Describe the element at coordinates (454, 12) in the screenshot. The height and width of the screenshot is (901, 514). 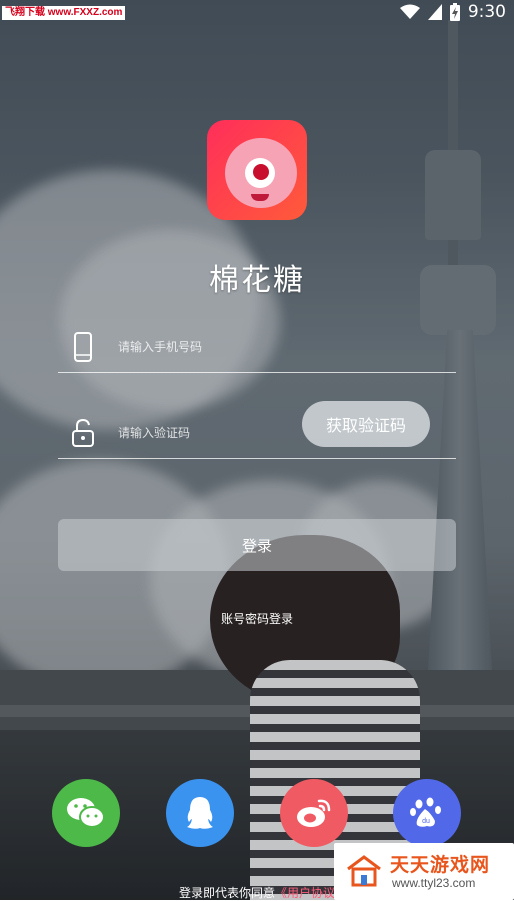
I see `battery-charging-icon` at that location.